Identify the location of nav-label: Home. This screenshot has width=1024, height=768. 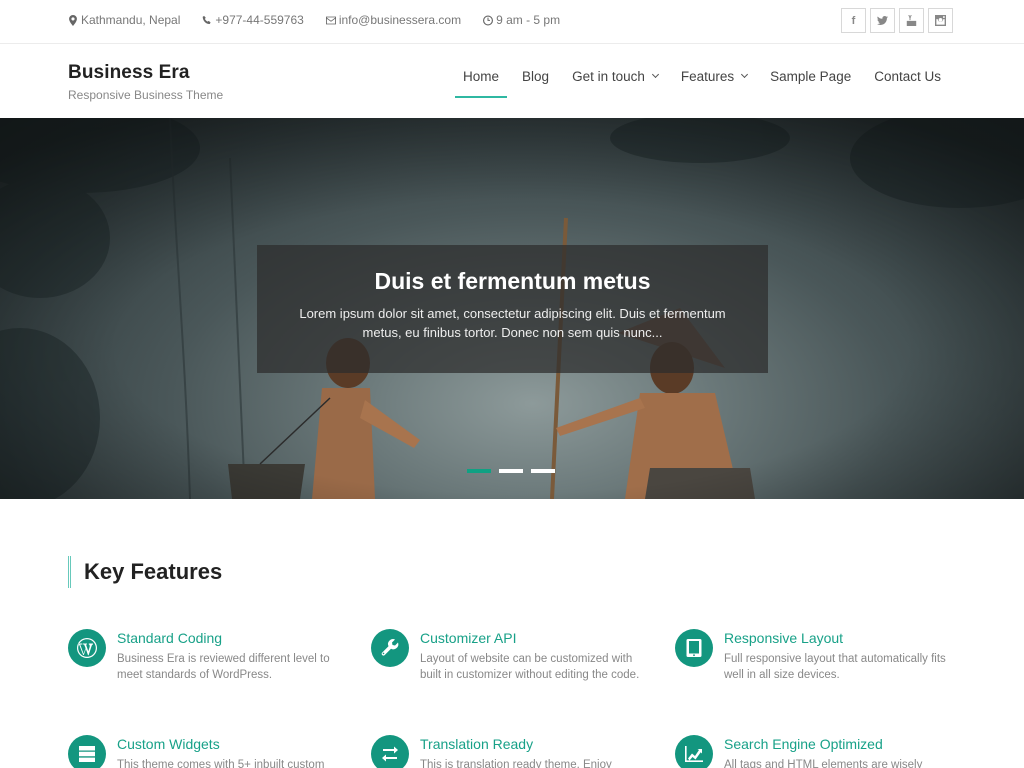
(481, 76).